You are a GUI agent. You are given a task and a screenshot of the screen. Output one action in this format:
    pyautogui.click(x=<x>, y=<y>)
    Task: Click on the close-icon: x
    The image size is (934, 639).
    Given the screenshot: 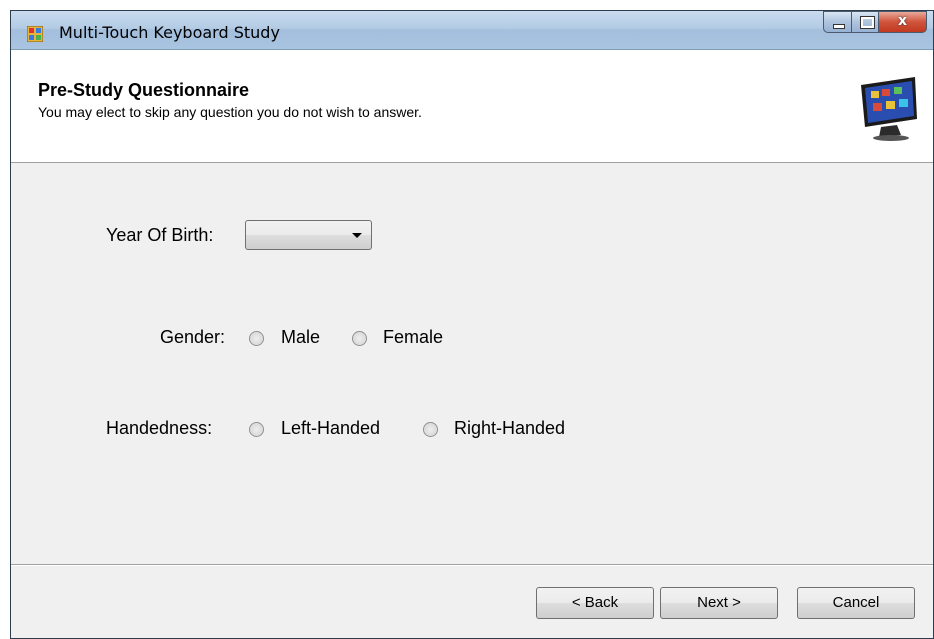 What is the action you would take?
    pyautogui.click(x=902, y=21)
    